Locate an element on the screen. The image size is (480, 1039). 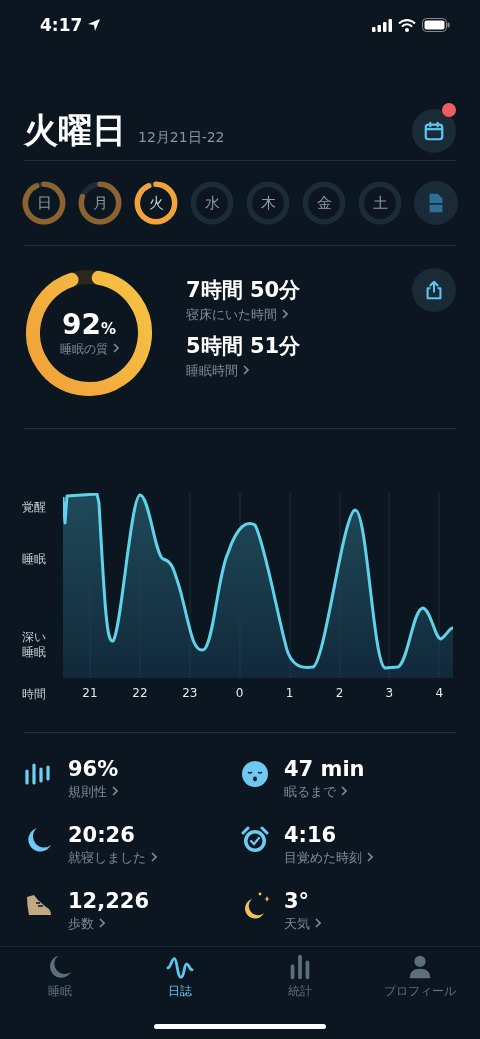
axis-label: 0 is located at coordinates (239, 693).